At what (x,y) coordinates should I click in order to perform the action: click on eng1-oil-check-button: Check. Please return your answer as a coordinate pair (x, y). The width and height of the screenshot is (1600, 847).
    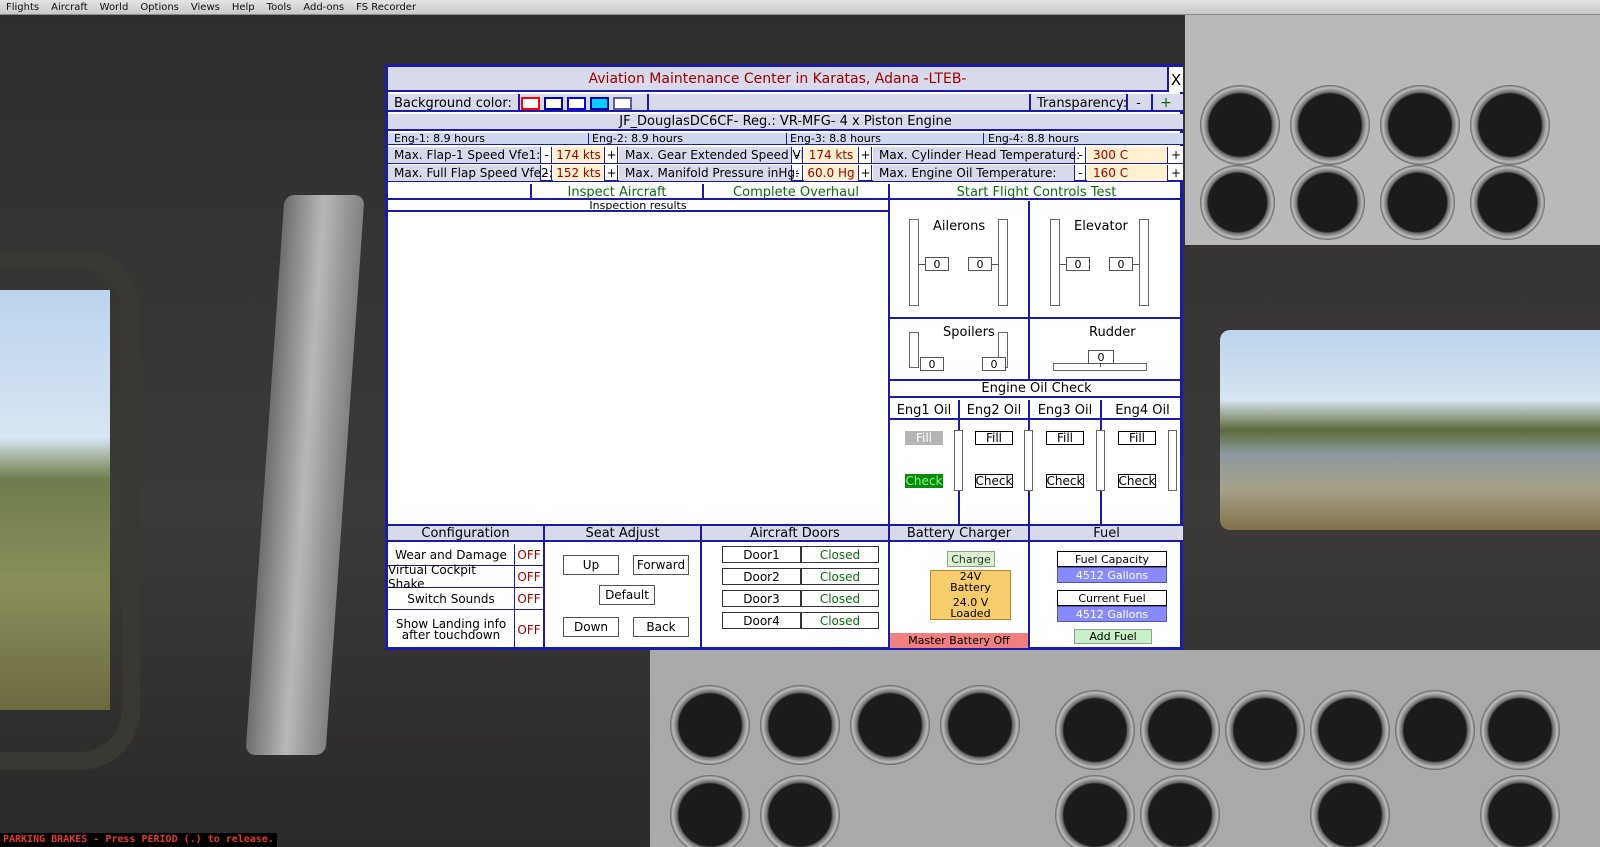
    Looking at the image, I should click on (924, 481).